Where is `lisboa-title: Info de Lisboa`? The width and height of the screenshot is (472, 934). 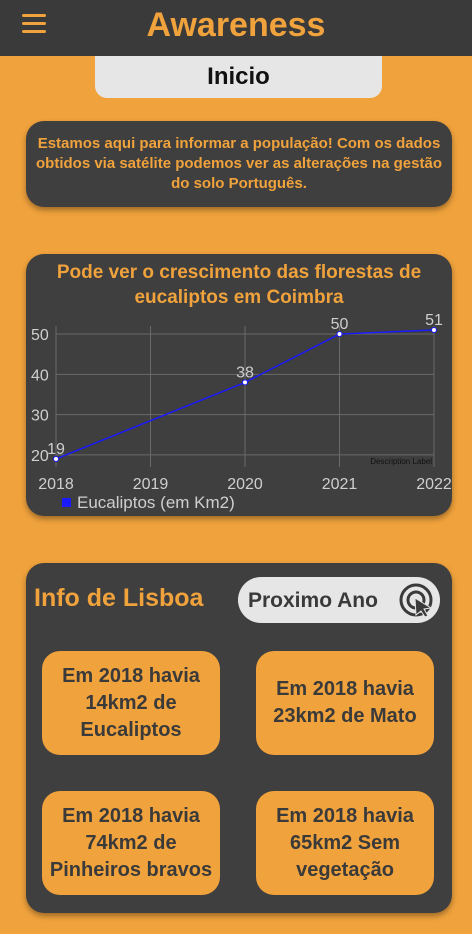
lisboa-title: Info de Lisboa is located at coordinates (119, 598).